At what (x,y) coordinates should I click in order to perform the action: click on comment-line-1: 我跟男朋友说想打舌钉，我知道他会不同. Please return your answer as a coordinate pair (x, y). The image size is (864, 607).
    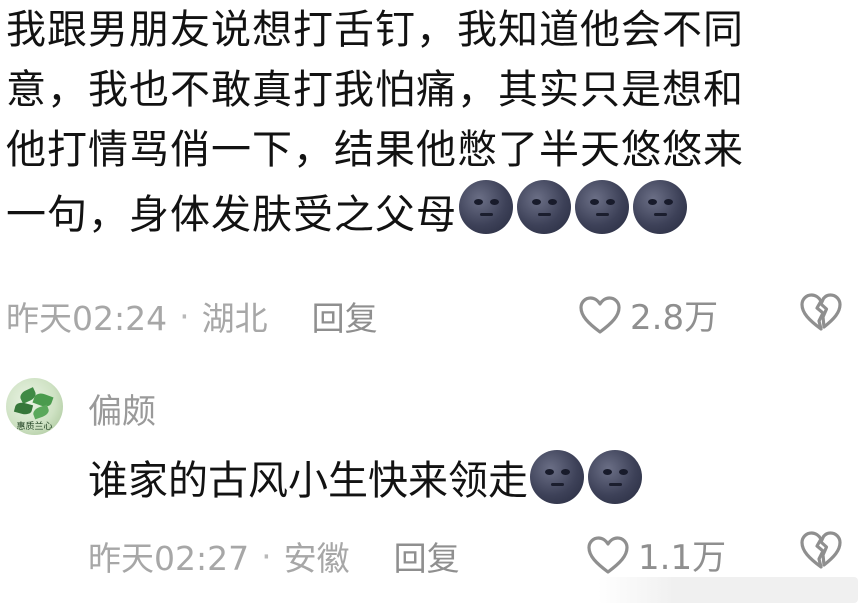
    Looking at the image, I should click on (375, 30).